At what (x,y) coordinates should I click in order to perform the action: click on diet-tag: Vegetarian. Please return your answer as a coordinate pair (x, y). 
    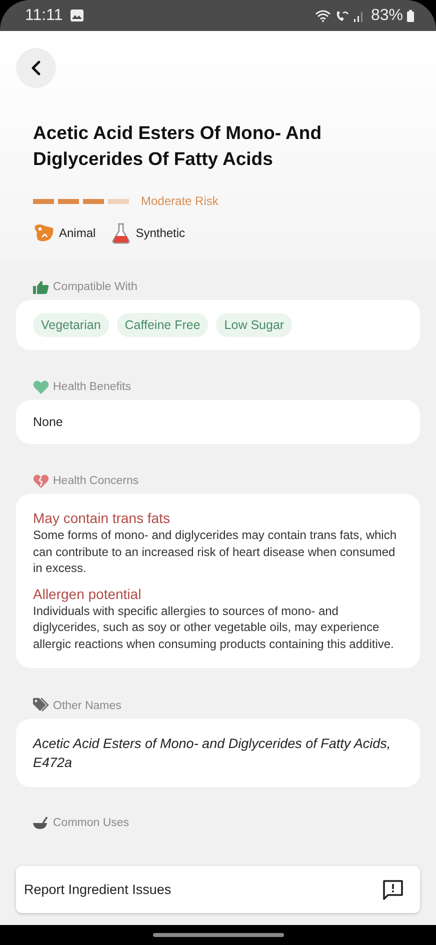
    Looking at the image, I should click on (71, 325).